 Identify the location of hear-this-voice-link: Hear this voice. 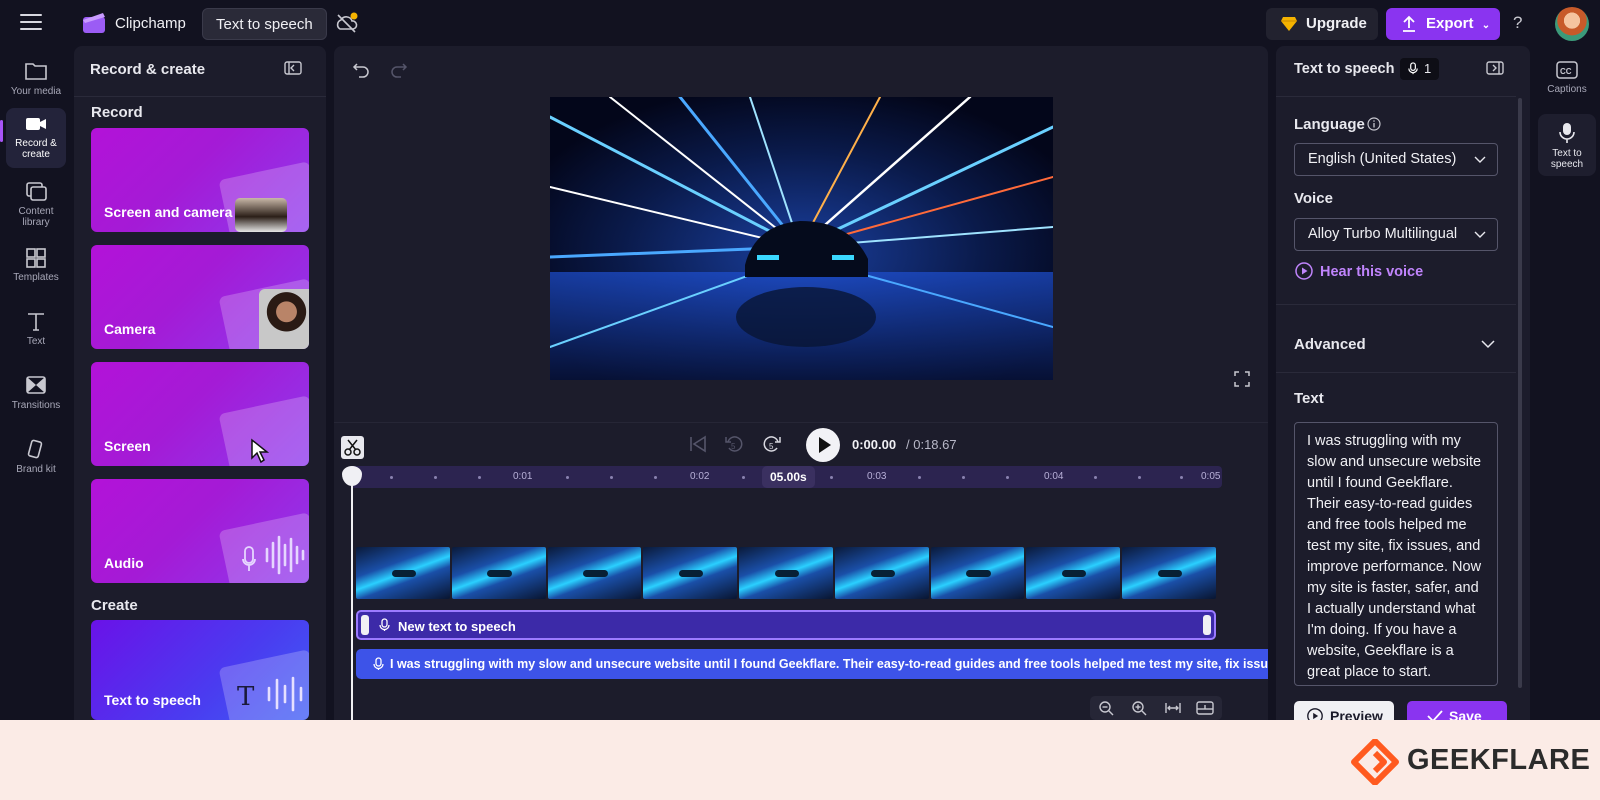
(1371, 272).